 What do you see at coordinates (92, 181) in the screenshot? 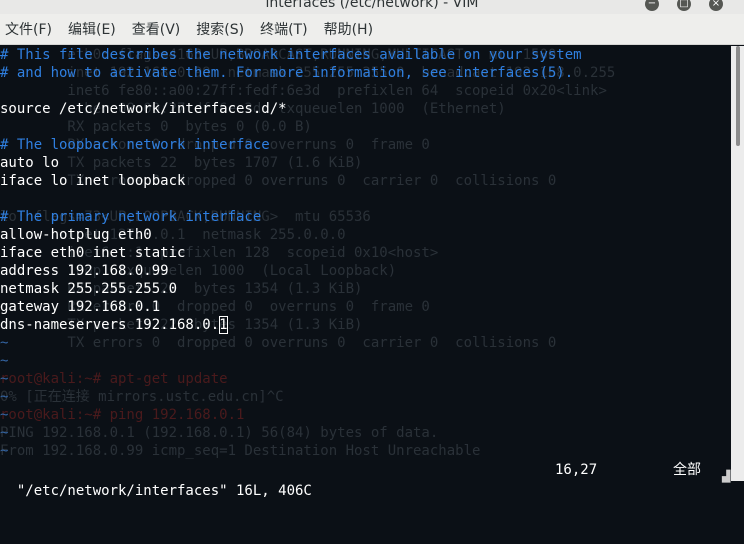
I see `vim-line: iface lo inet loopback` at bounding box center [92, 181].